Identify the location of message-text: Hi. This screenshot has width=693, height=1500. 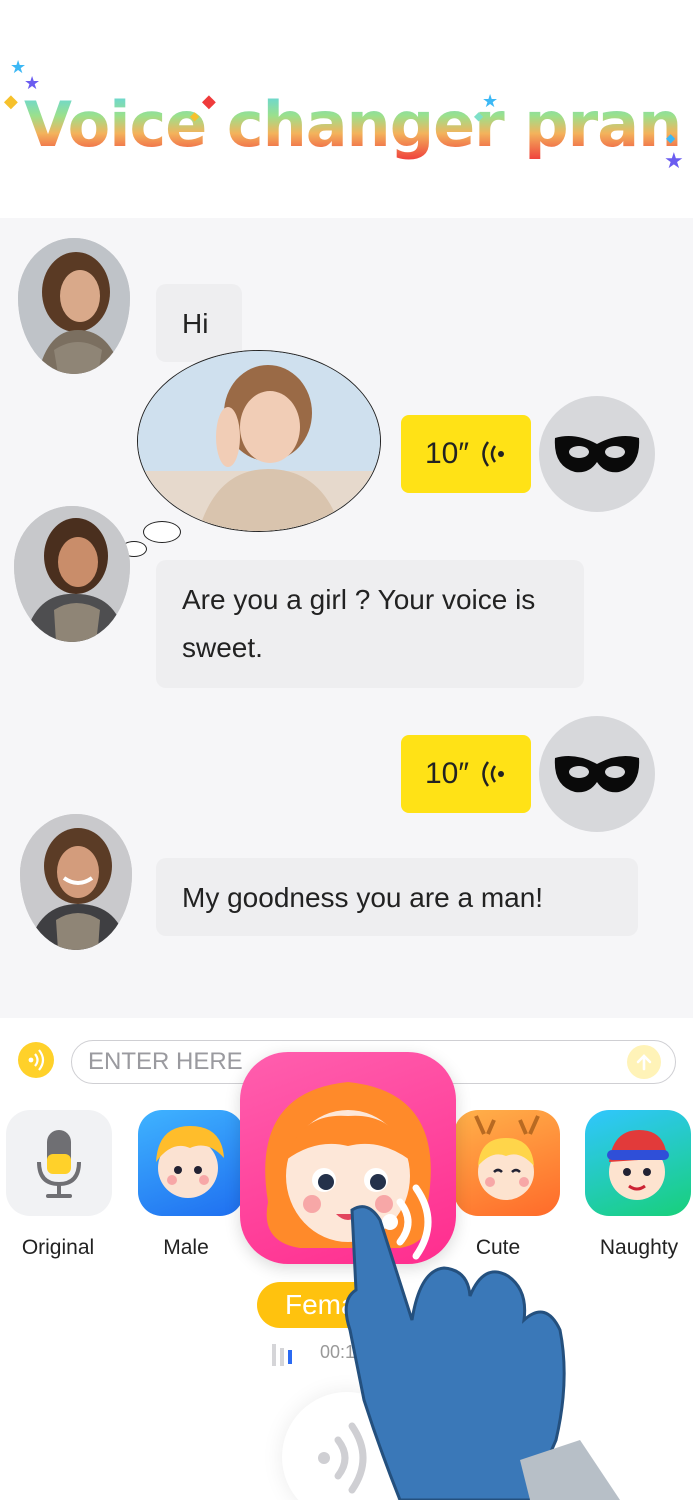
(195, 323).